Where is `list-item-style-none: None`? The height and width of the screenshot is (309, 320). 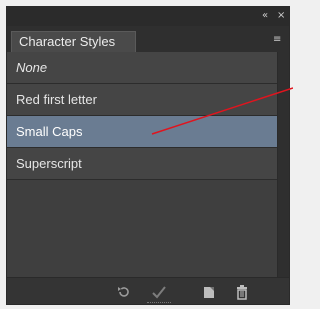 list-item-style-none: None is located at coordinates (142, 68).